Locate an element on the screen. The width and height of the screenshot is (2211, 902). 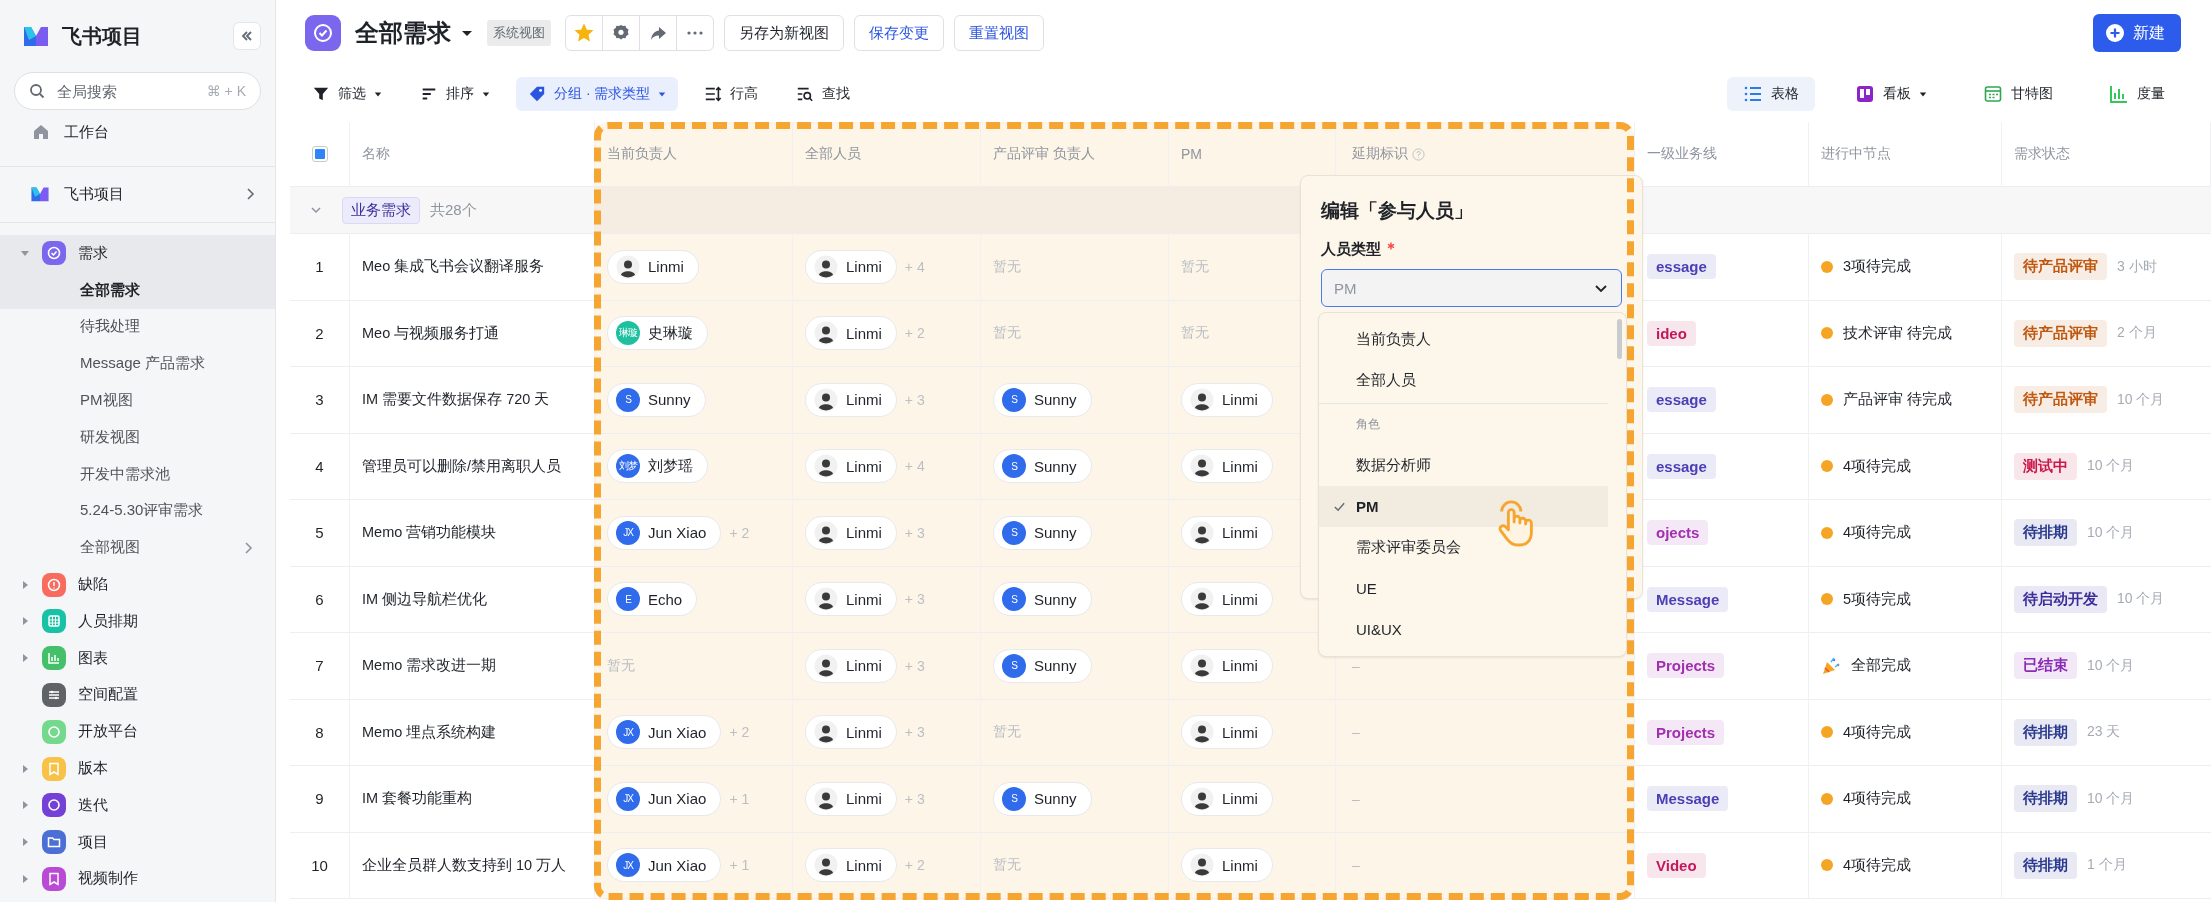
collapse-button is located at coordinates (247, 36).